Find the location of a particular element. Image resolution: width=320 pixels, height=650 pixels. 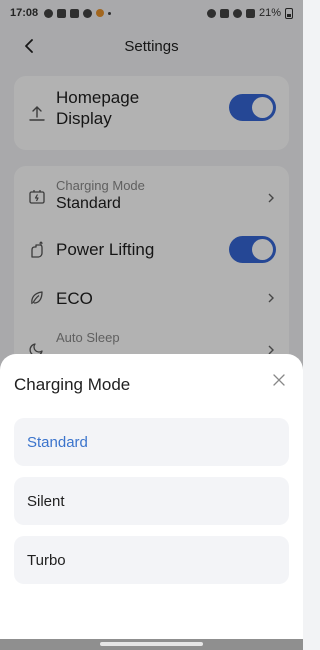

option-standard: Standard is located at coordinates (151, 442).